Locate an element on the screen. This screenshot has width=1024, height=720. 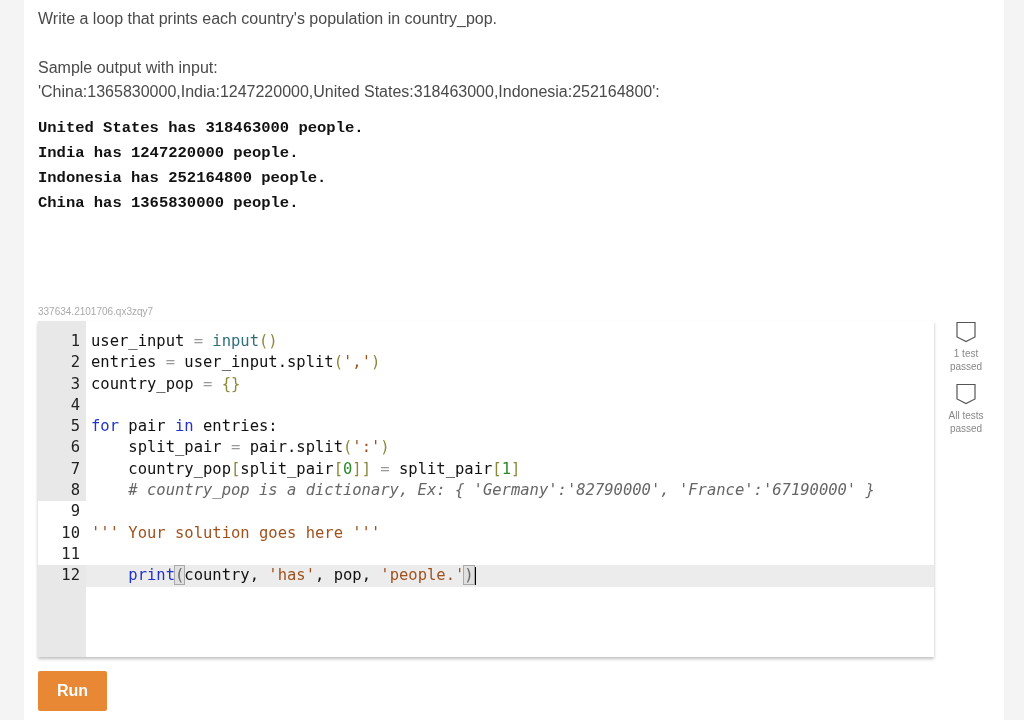
sample-output-line: China has 1365830000 people. is located at coordinates (168, 203).